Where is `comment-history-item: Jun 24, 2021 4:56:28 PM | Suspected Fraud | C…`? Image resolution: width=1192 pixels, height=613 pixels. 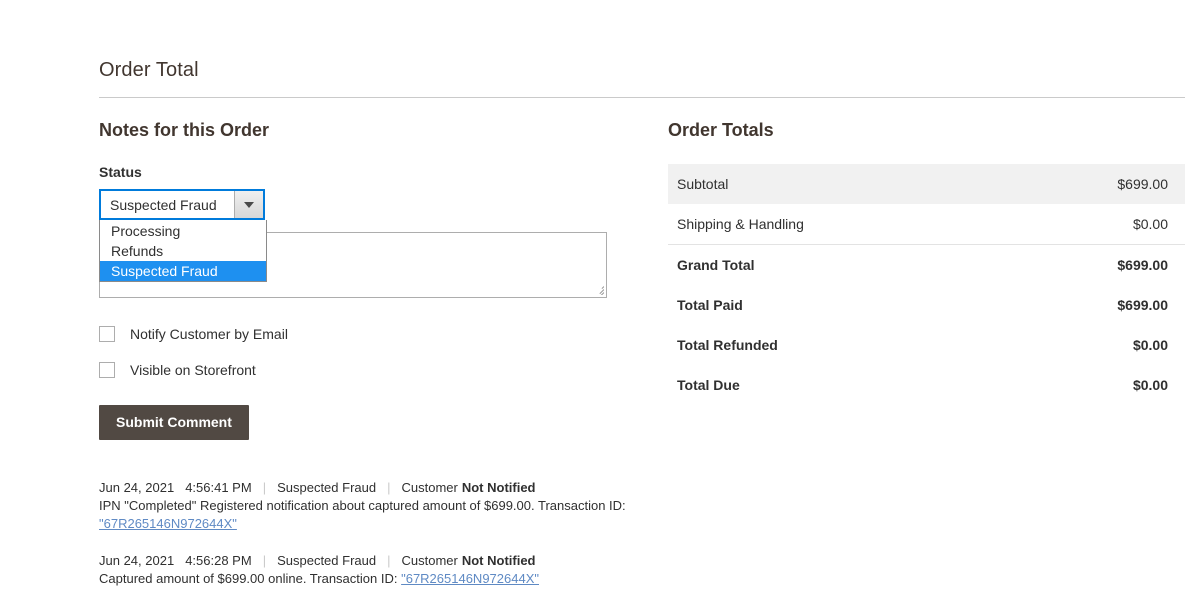 comment-history-item: Jun 24, 2021 4:56:28 PM | Suspected Fraud | C… is located at coordinates (379, 570).